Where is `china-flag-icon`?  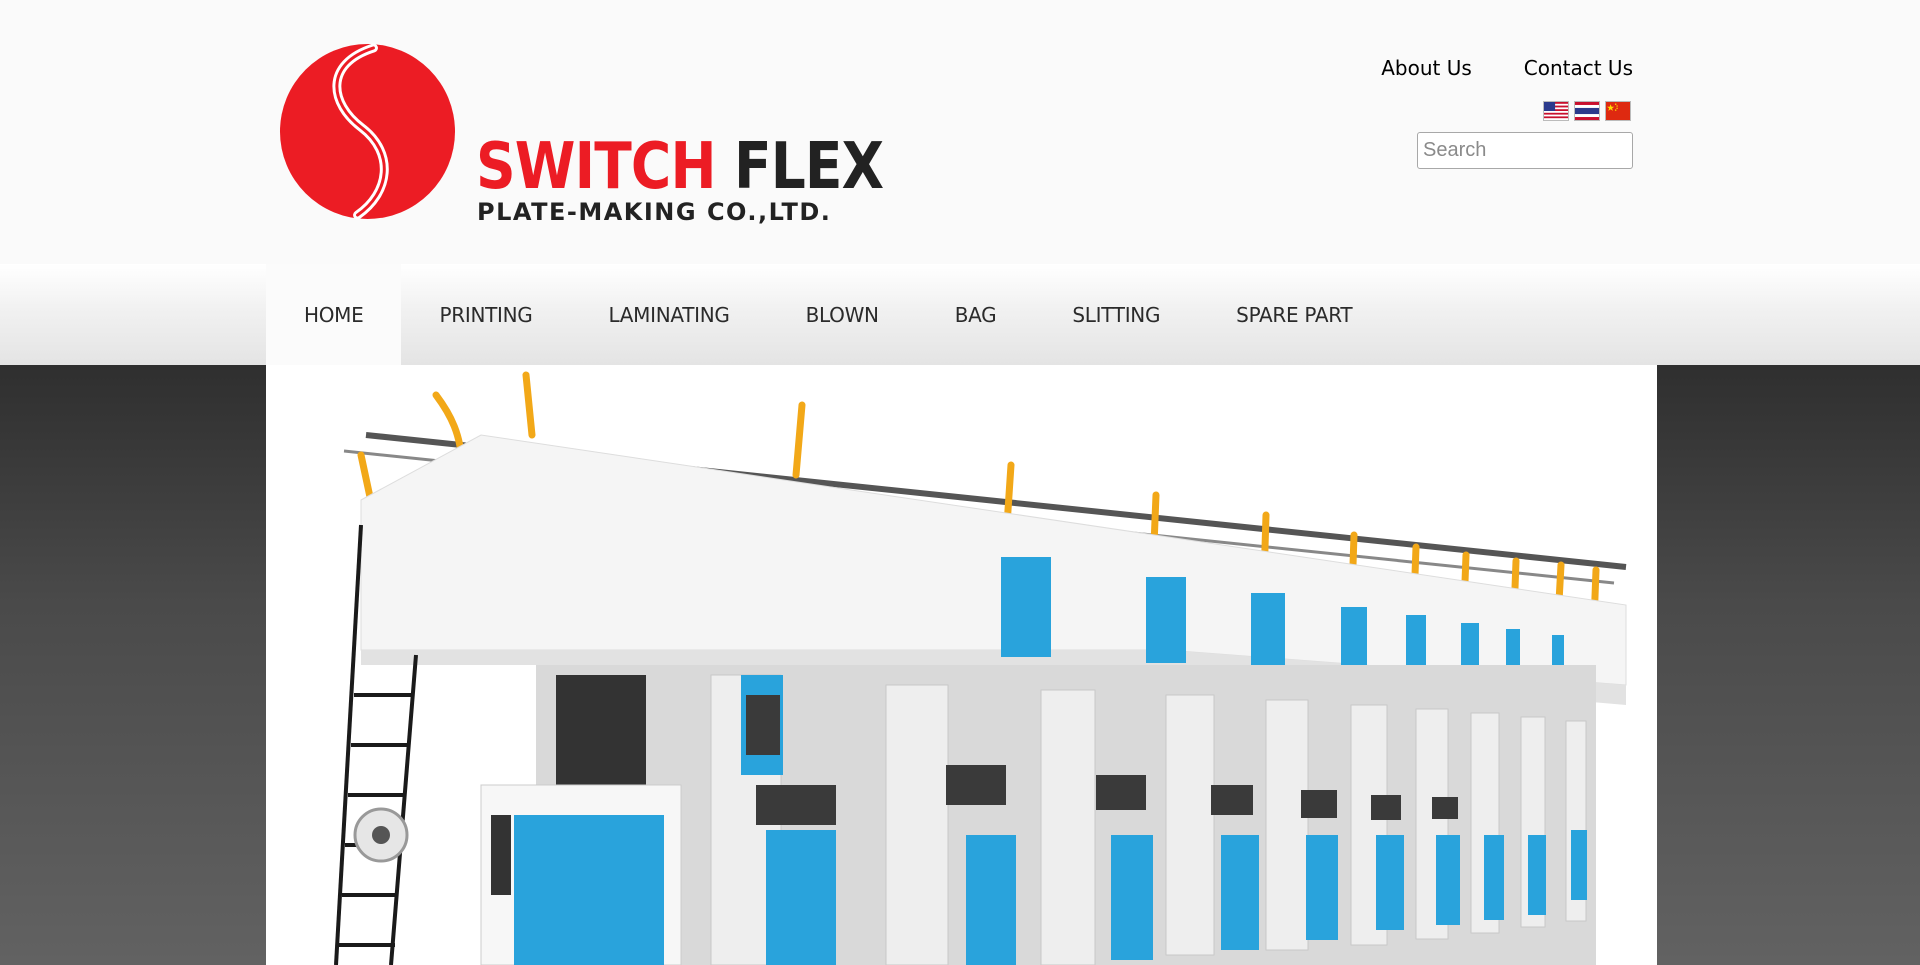 china-flag-icon is located at coordinates (1618, 111).